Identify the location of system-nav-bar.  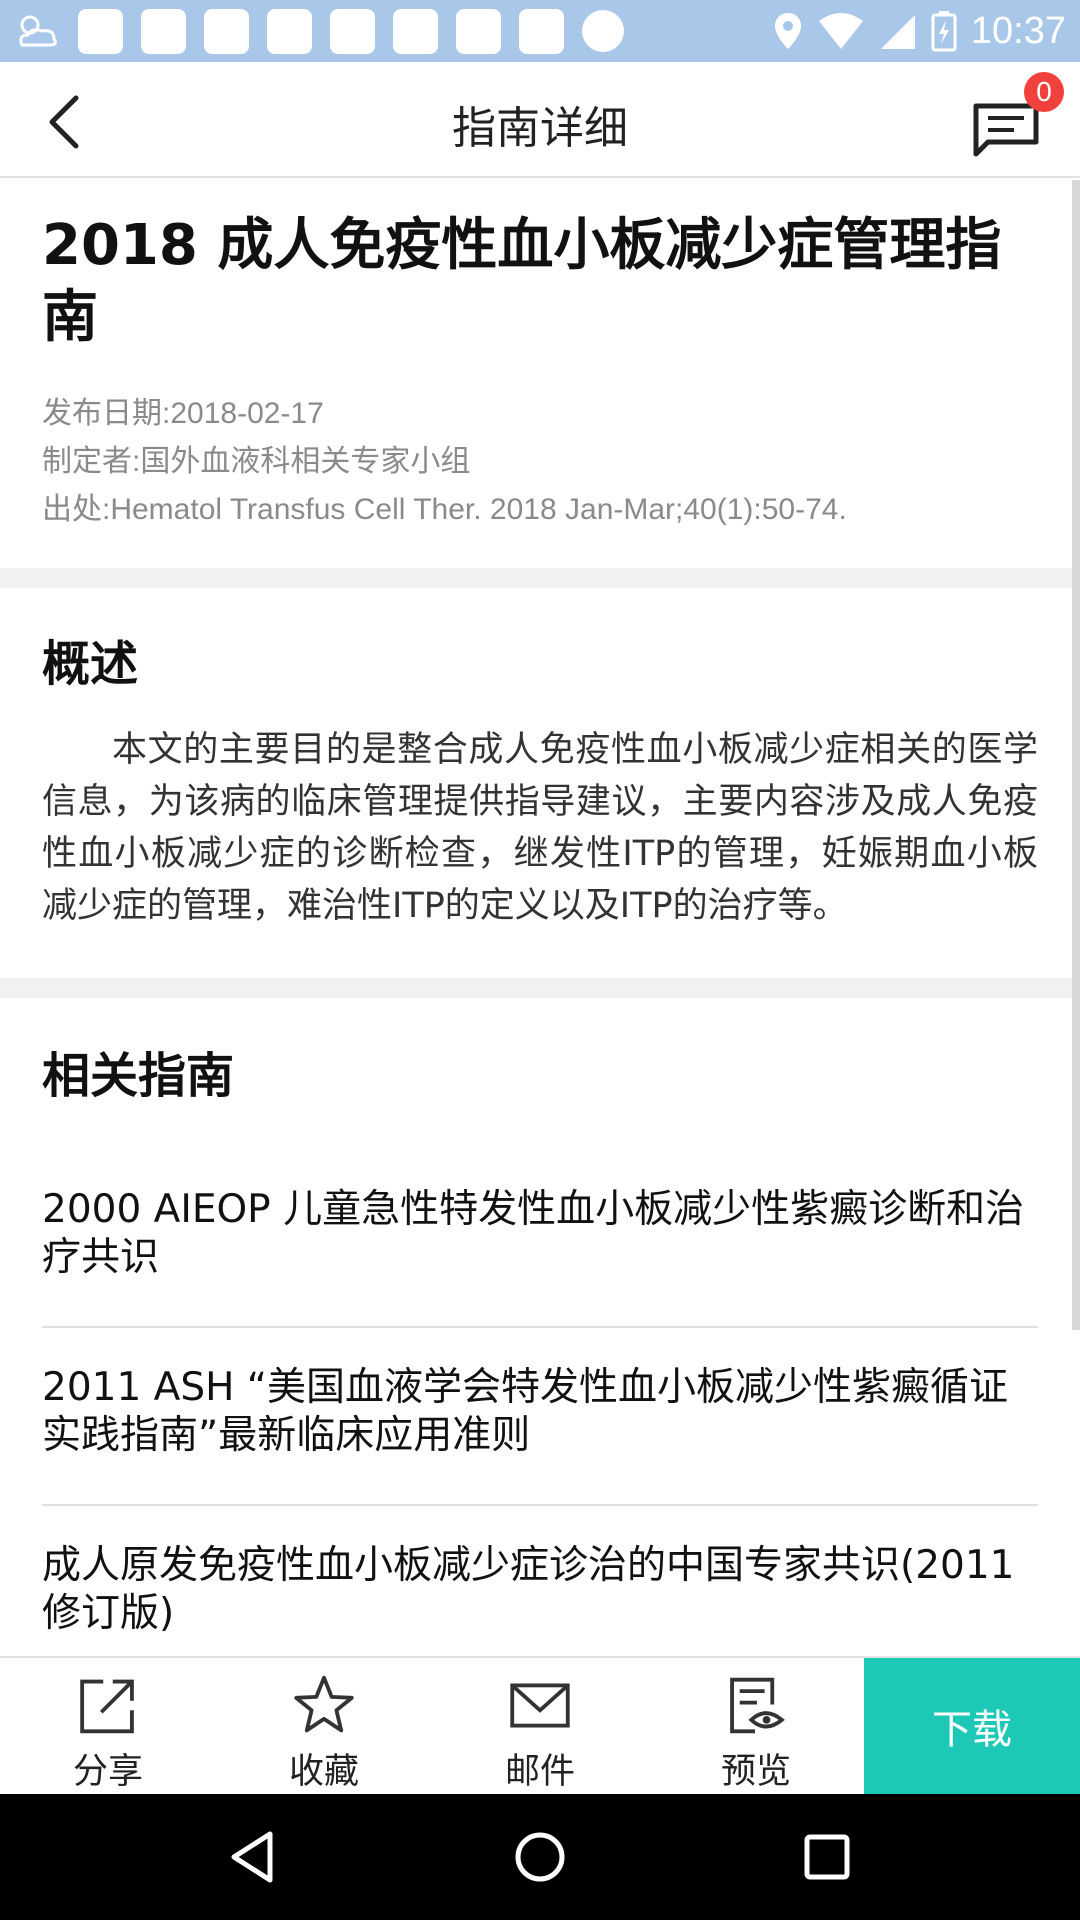
(540, 1857).